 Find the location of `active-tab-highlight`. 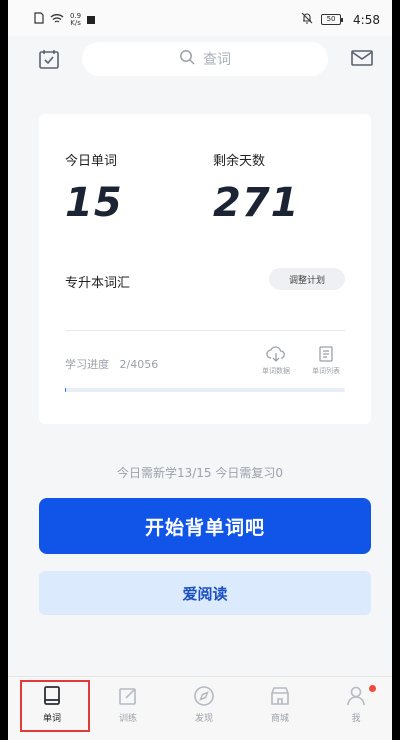

active-tab-highlight is located at coordinates (55, 706).